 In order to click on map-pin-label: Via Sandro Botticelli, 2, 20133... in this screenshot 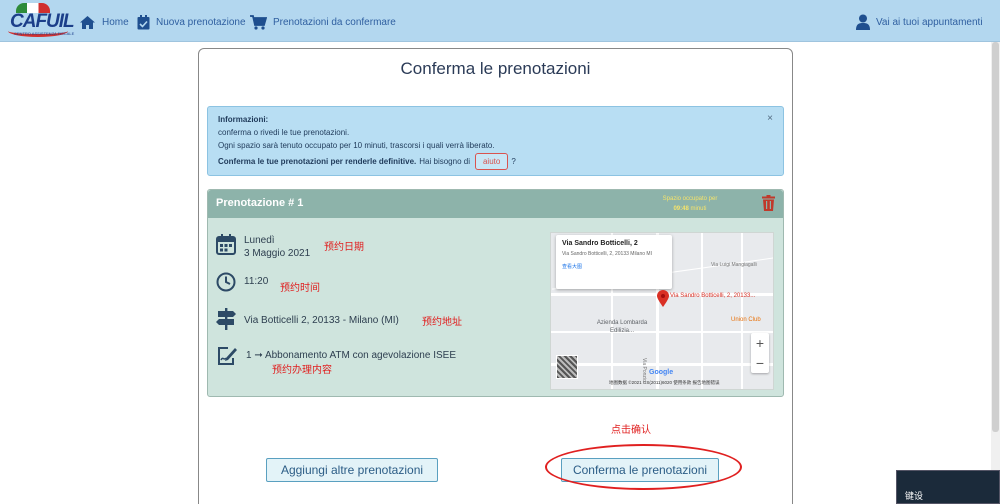, I will do `click(713, 296)`.